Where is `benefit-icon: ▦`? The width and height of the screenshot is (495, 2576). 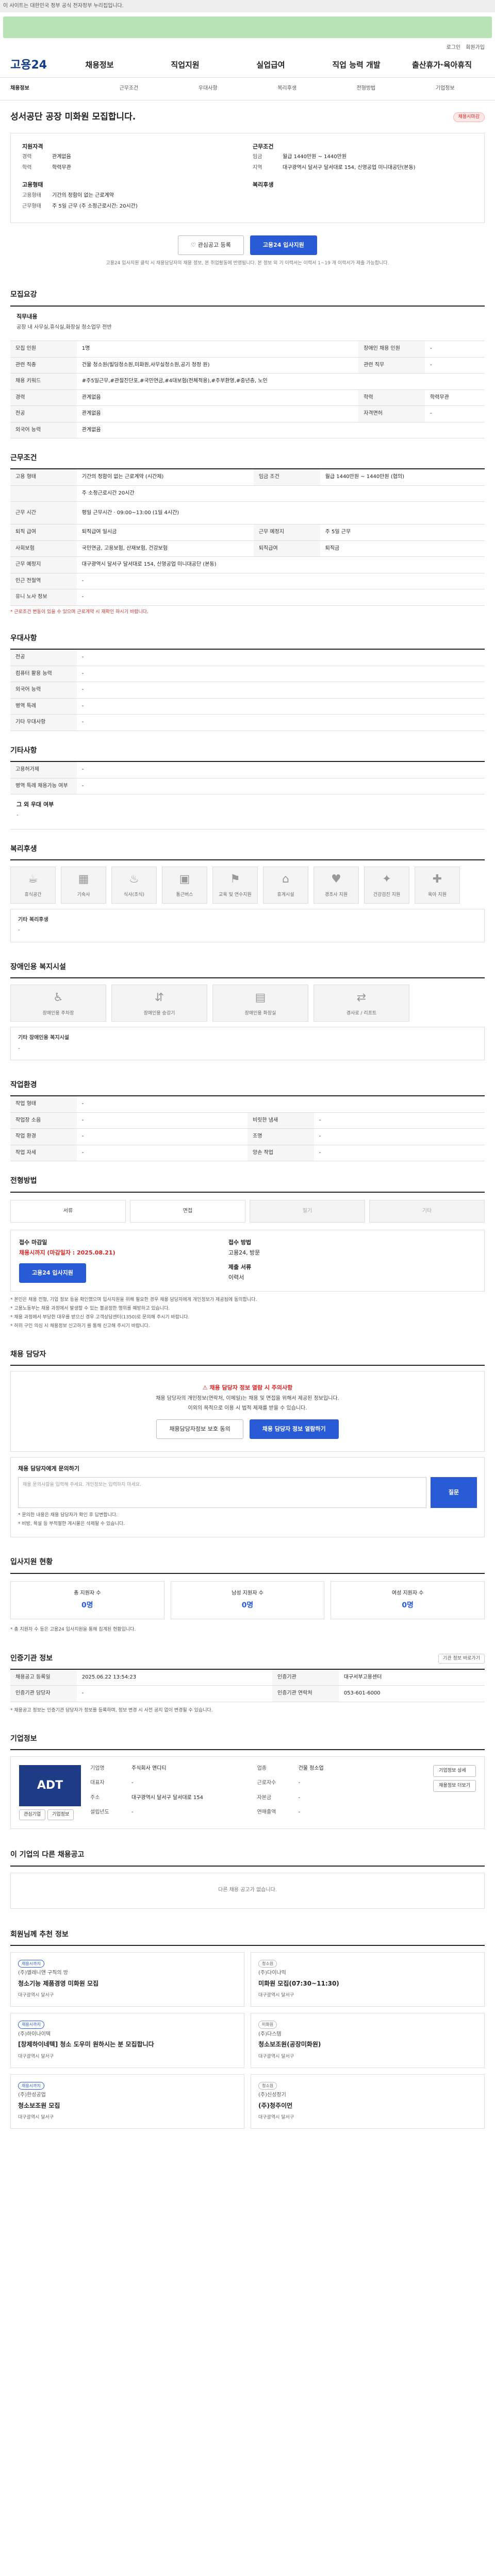 benefit-icon: ▦ is located at coordinates (83, 879).